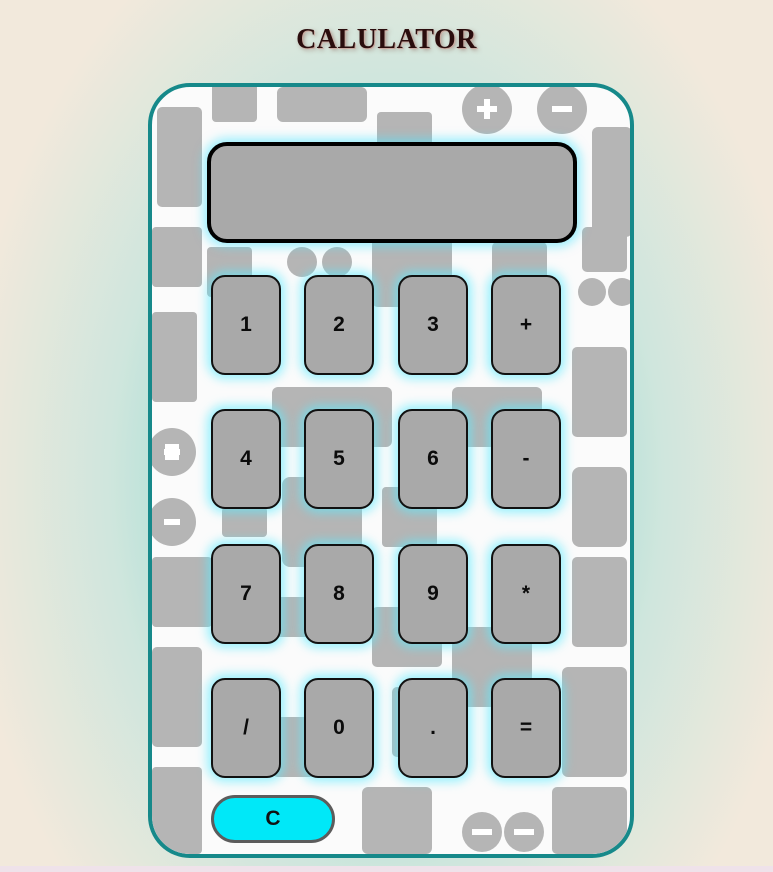 The image size is (773, 872). What do you see at coordinates (339, 459) in the screenshot?
I see `key-5: 5` at bounding box center [339, 459].